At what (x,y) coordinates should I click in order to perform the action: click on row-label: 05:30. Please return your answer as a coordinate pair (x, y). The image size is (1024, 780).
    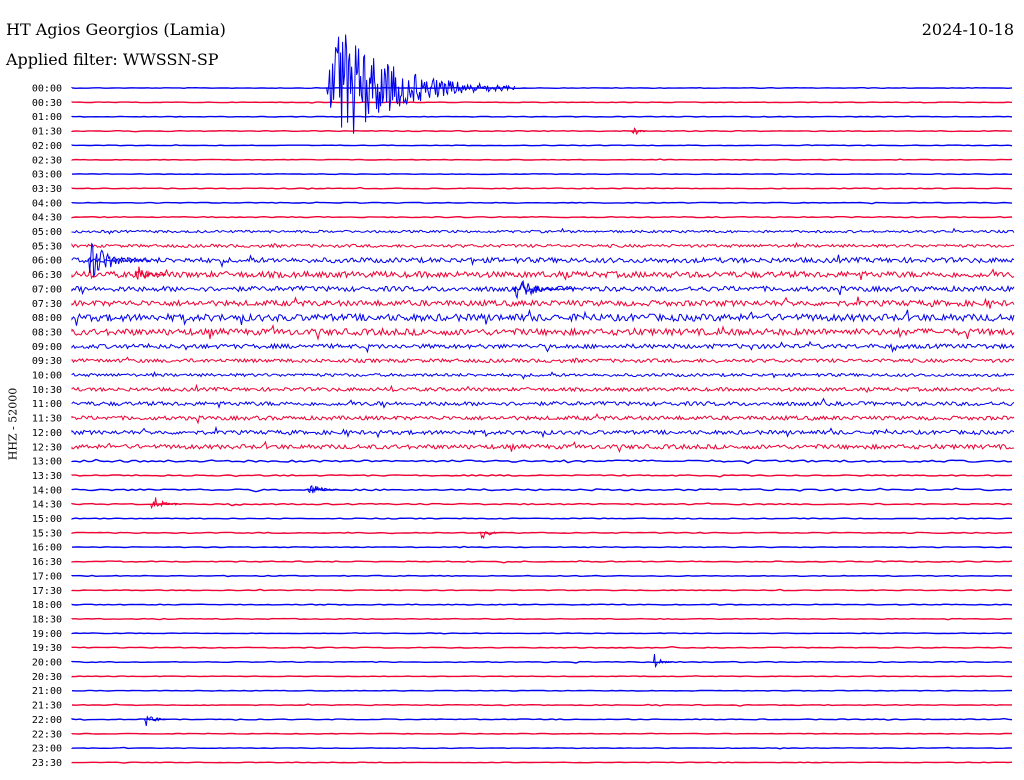
    Looking at the image, I should click on (47, 246).